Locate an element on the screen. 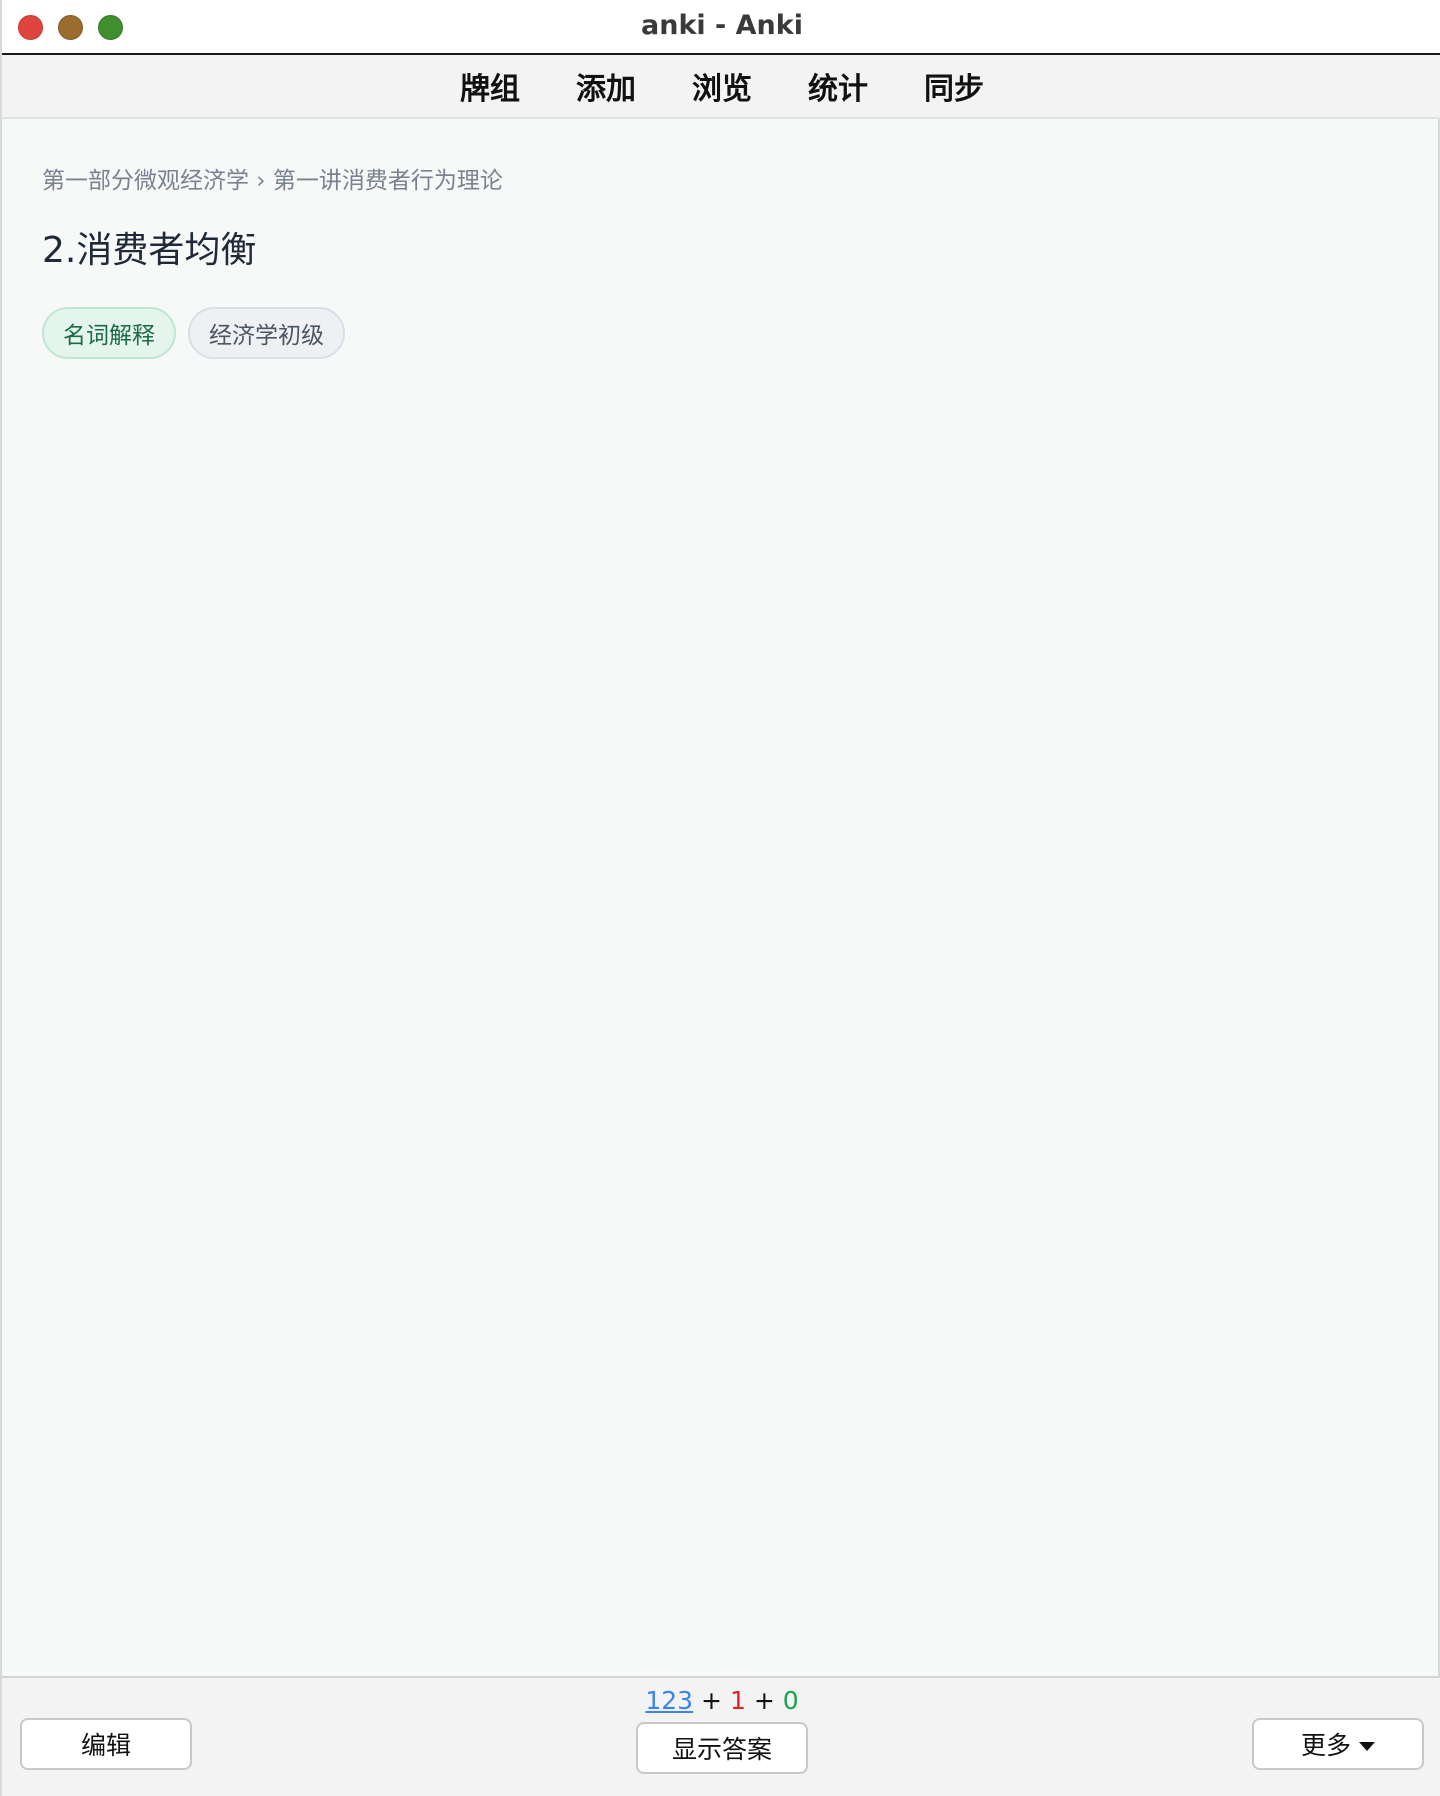  window-title: anki - Anki is located at coordinates (722, 25).